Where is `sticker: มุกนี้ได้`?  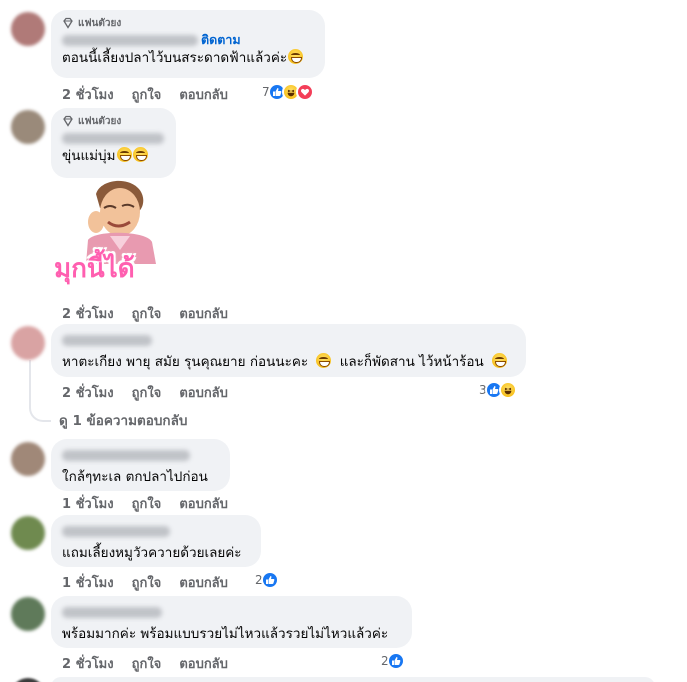
sticker: มุกนี้ได้ is located at coordinates (111, 233).